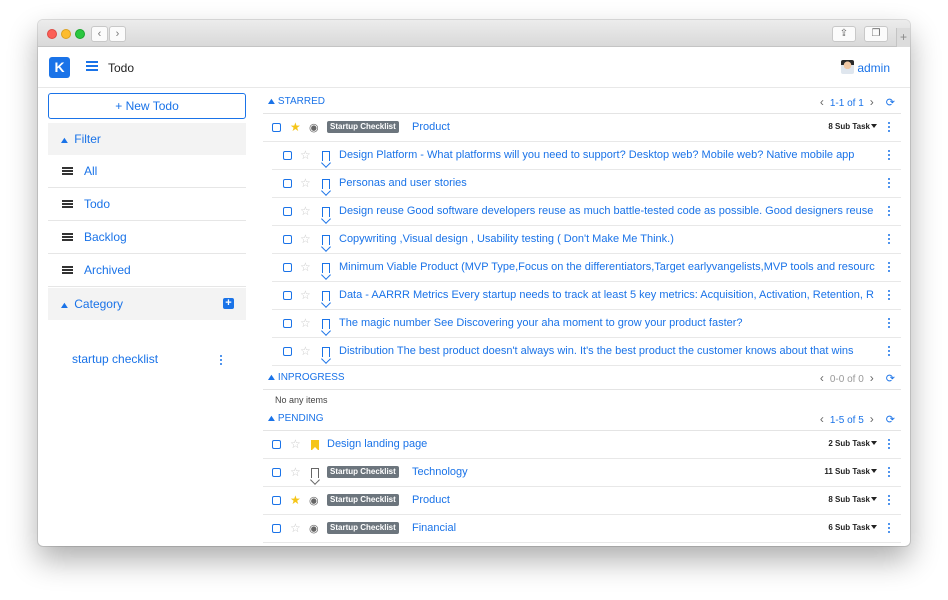 The height and width of the screenshot is (600, 948). I want to click on todo-title: Technology, so click(440, 472).